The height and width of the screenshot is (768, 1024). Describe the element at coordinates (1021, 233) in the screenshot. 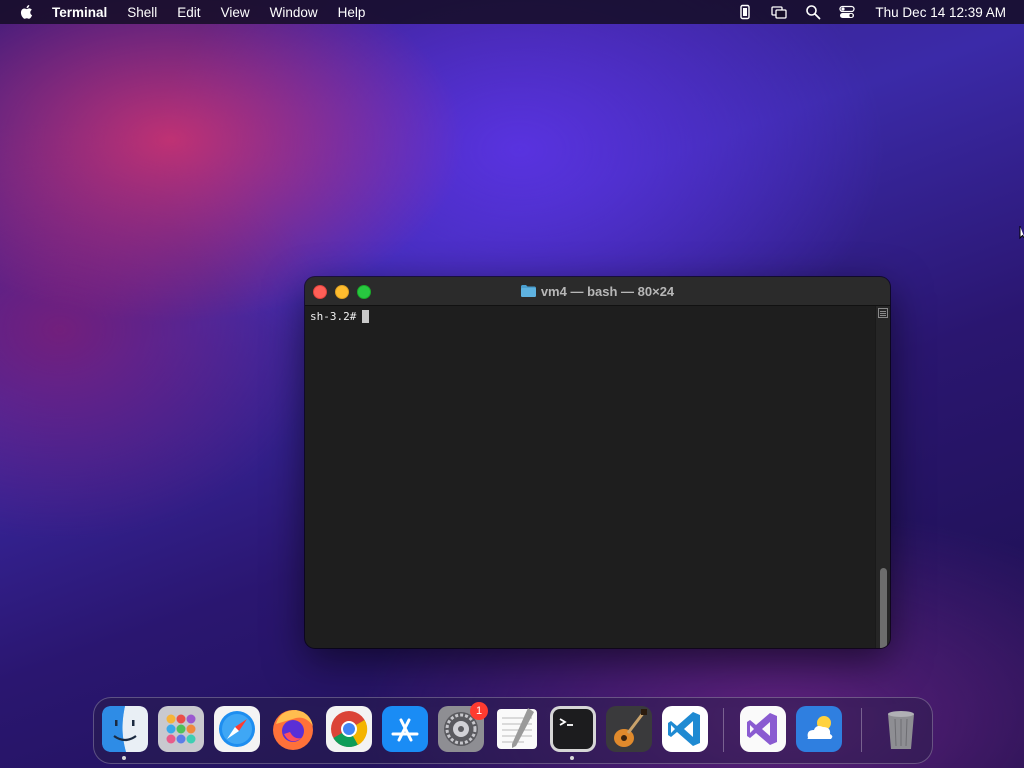

I see `mouse-pointer-icon` at that location.